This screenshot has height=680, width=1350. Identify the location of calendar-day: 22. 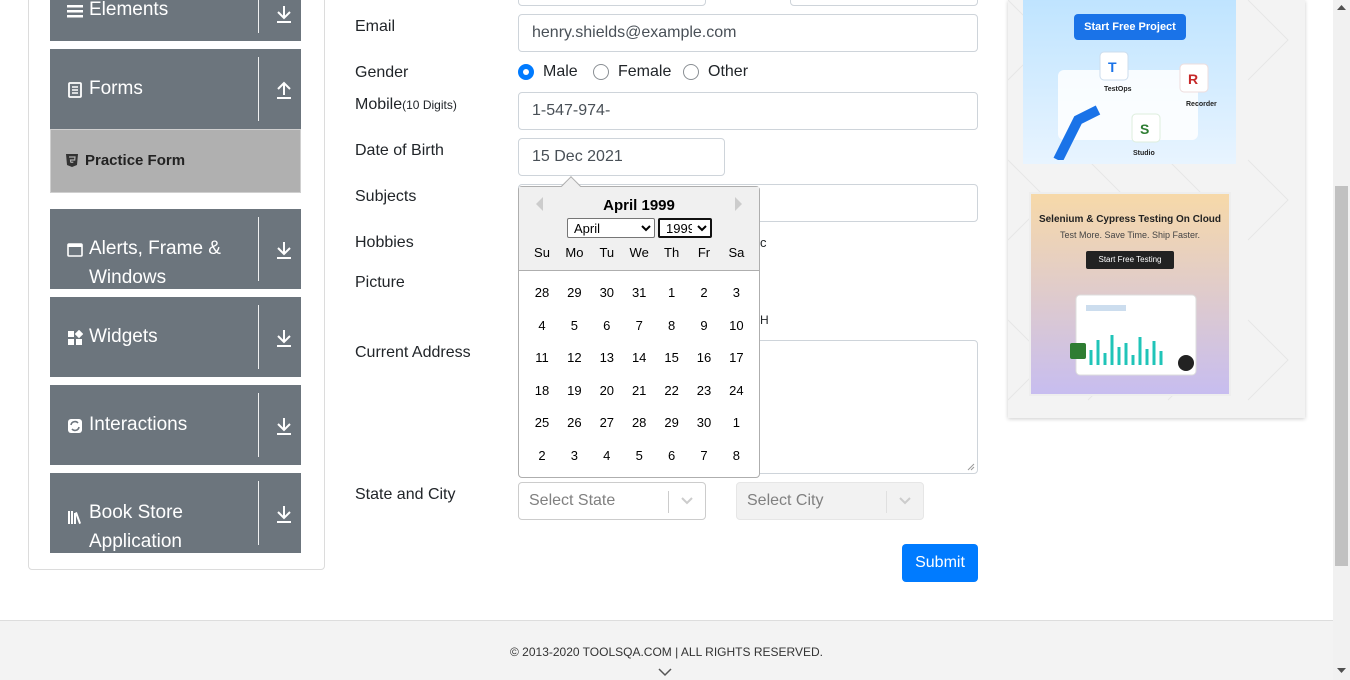
(672, 390).